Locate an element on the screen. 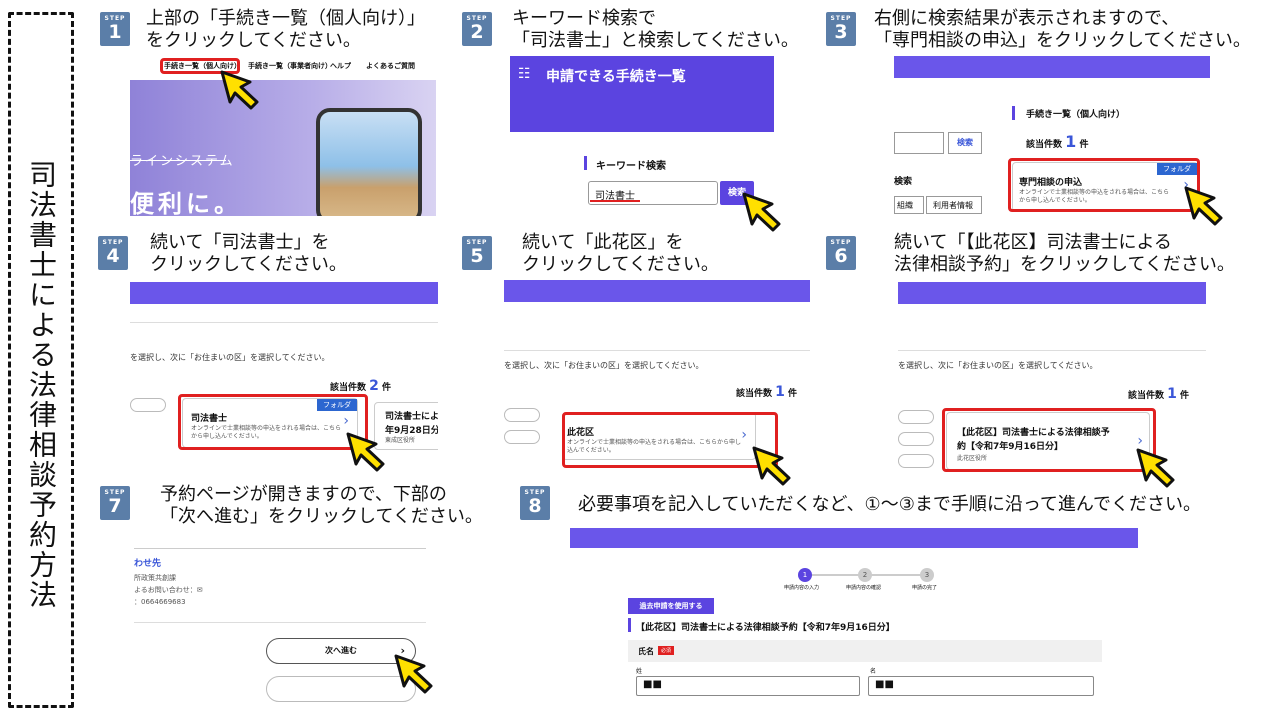  step-3-instruction: 右側に検索結果が表示されますので、 「専門相談の申込」をクリックしてください。 is located at coordinates (1062, 29).